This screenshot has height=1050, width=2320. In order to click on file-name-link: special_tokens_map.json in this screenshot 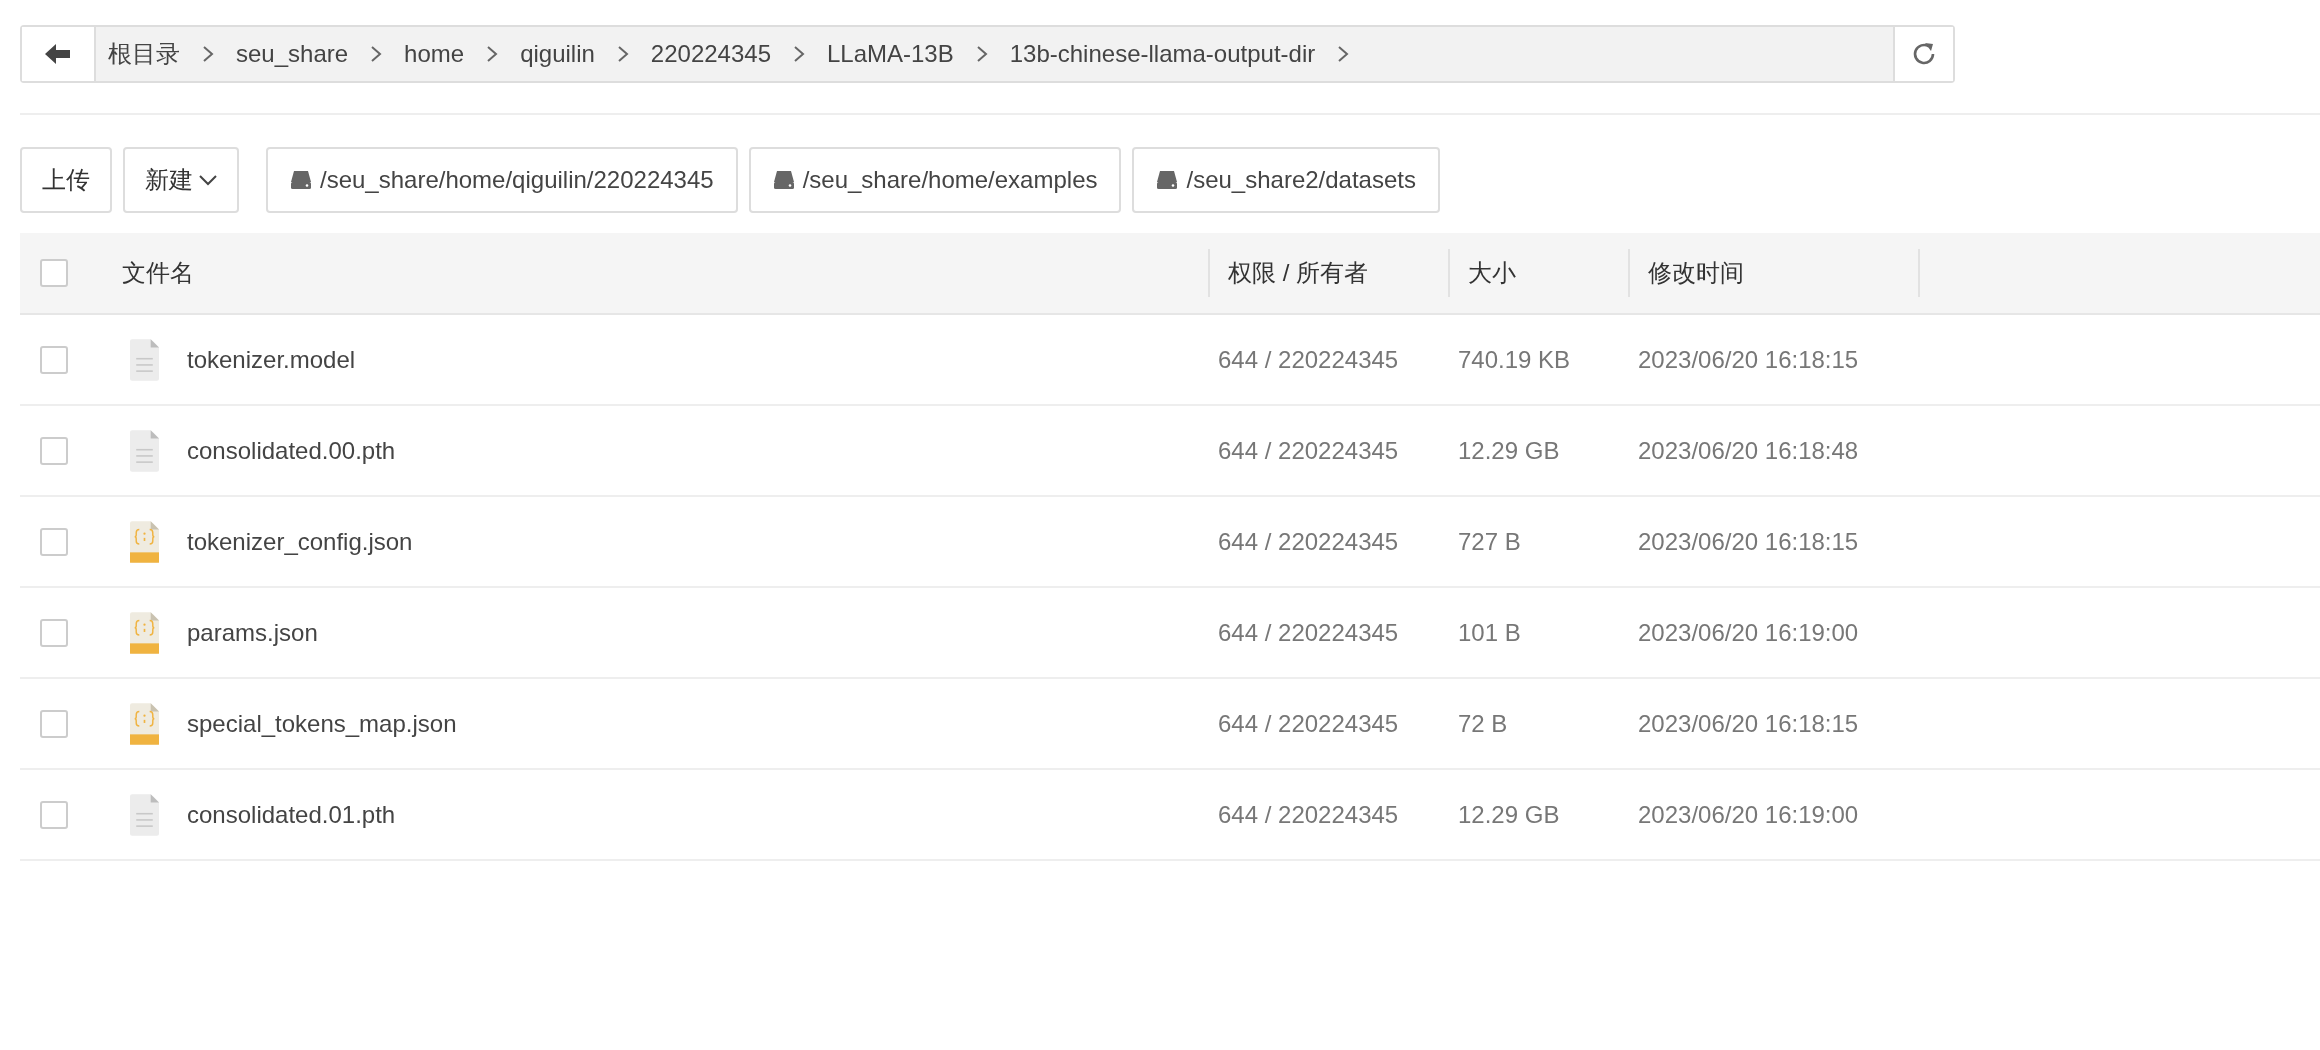, I will do `click(322, 723)`.